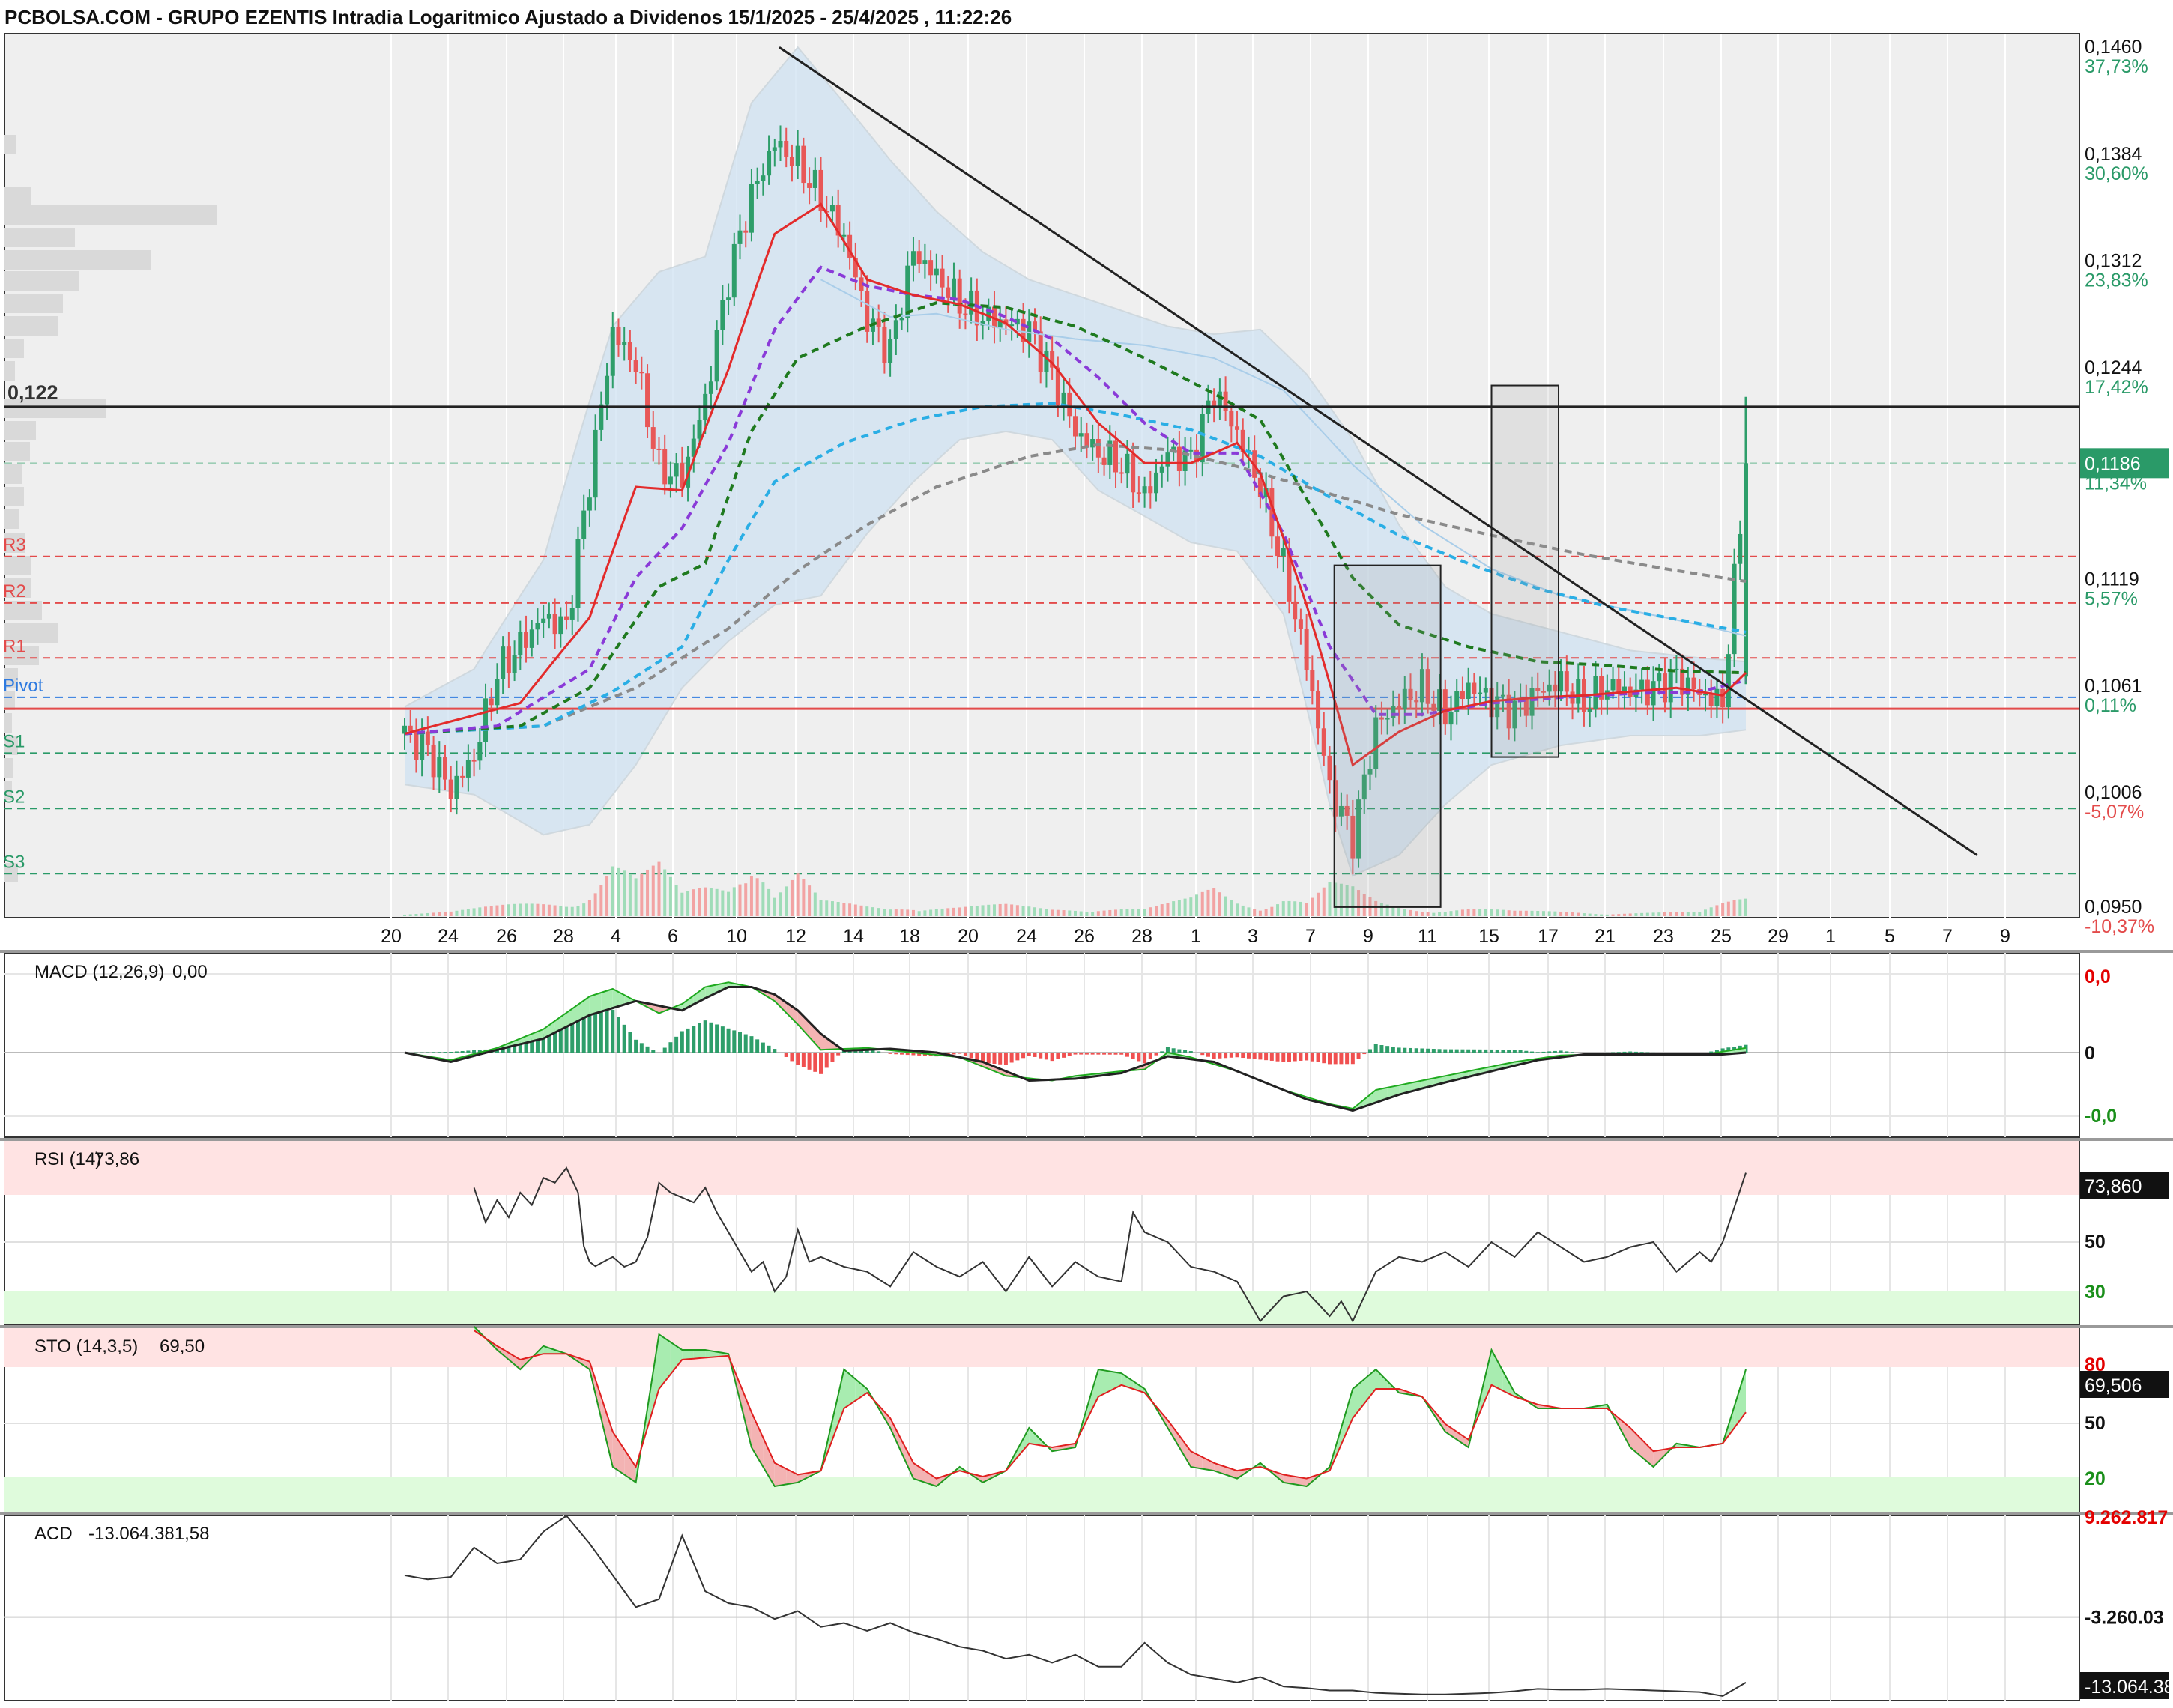  What do you see at coordinates (1041, 1045) in the screenshot?
I see `macd-area` at bounding box center [1041, 1045].